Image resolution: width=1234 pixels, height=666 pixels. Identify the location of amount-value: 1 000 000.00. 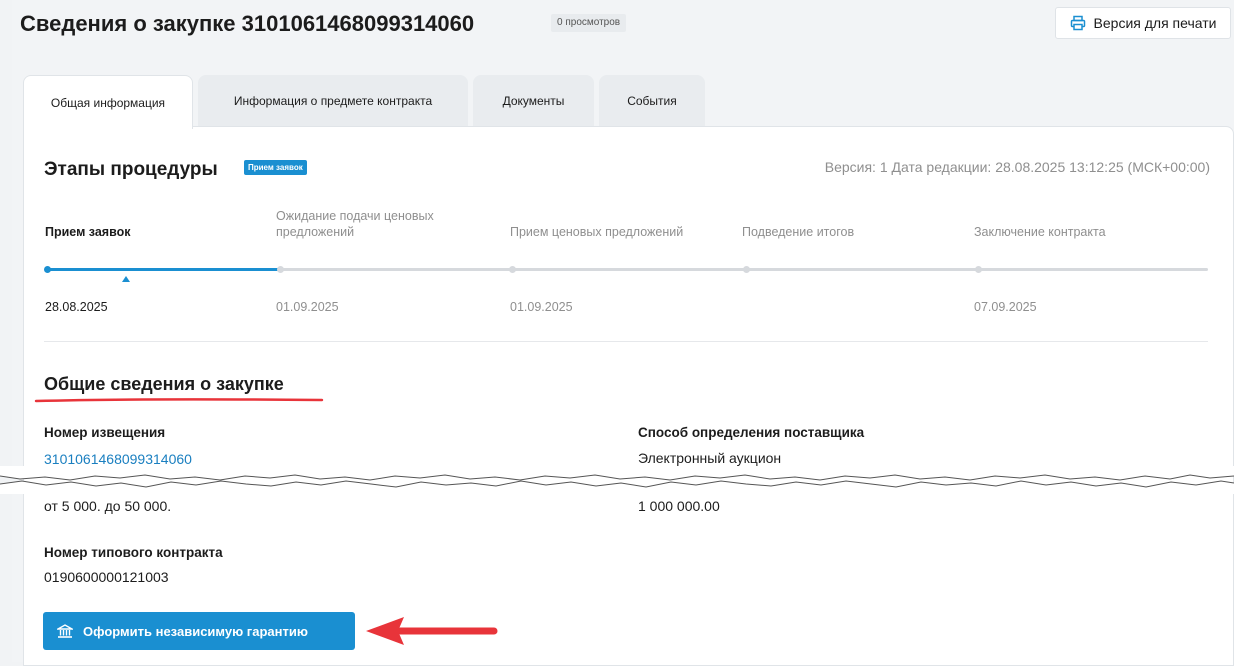
(679, 506).